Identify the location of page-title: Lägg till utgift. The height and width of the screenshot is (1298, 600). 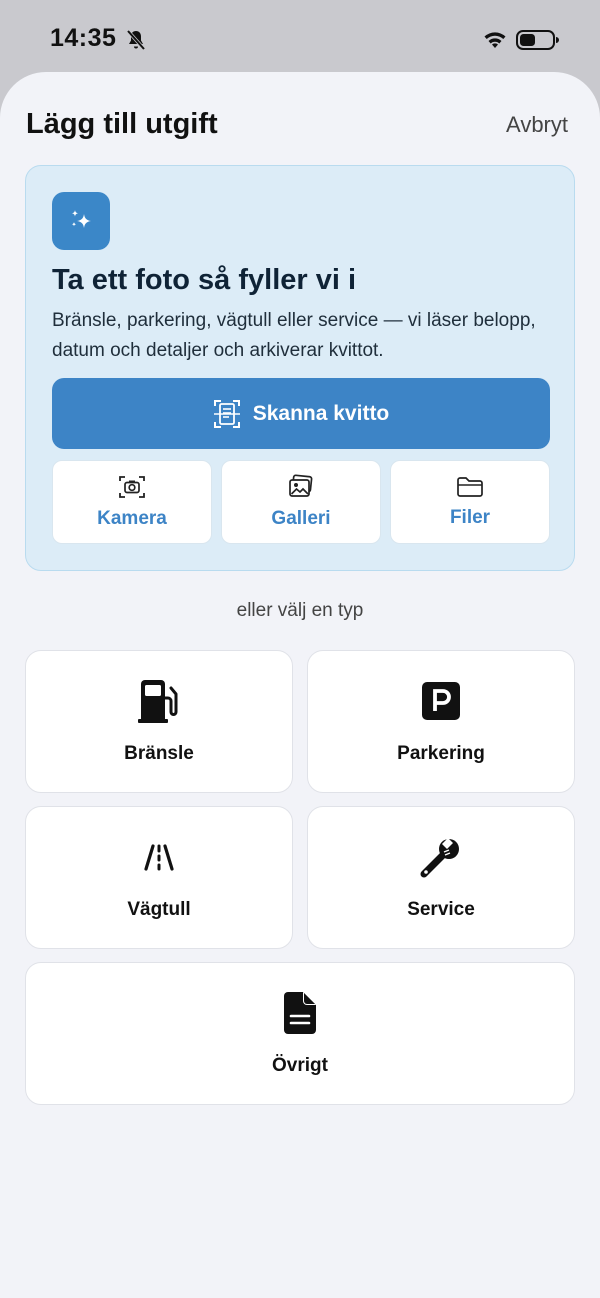
(122, 124).